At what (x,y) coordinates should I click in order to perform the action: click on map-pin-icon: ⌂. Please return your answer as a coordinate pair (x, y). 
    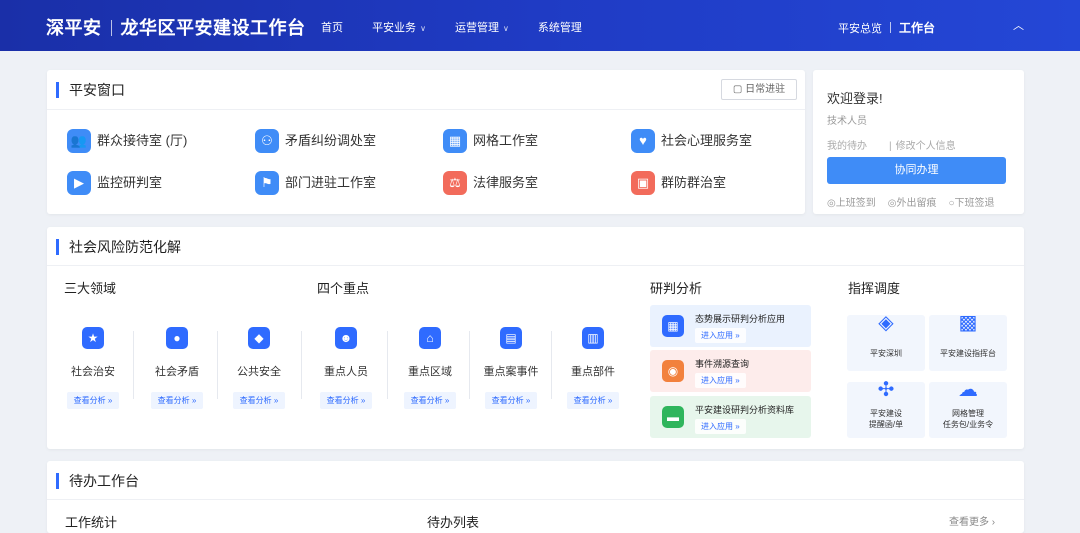
    Looking at the image, I should click on (430, 338).